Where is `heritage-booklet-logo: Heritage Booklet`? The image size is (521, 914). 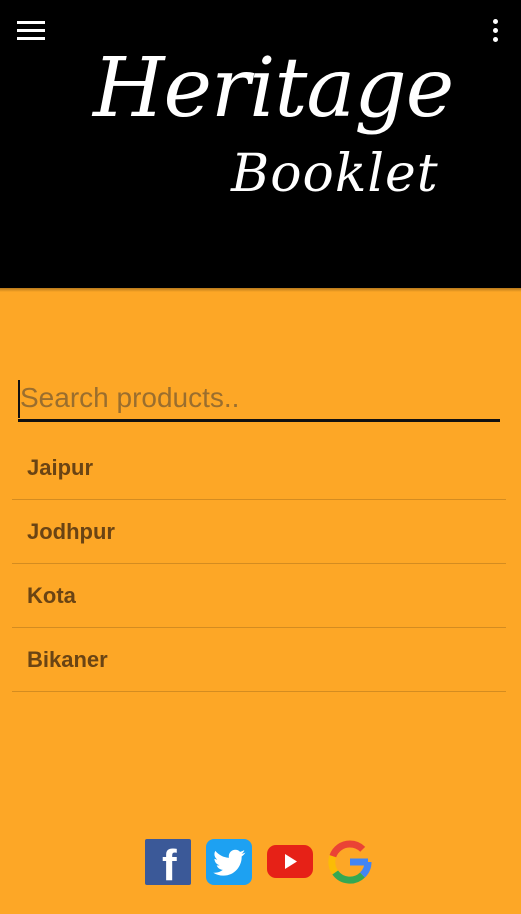 heritage-booklet-logo: Heritage Booklet is located at coordinates (269, 135).